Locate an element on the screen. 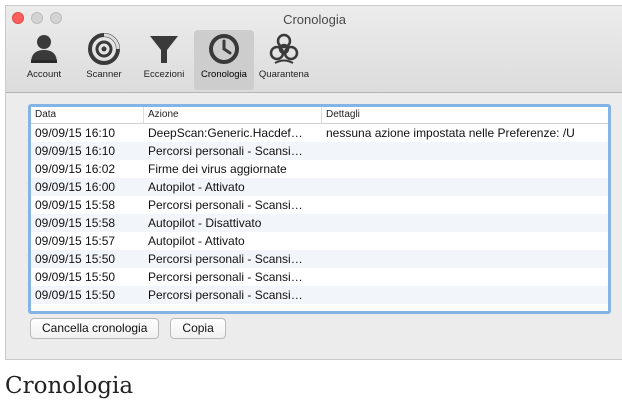 The image size is (622, 411). tab-scanner: Scanner is located at coordinates (104, 60).